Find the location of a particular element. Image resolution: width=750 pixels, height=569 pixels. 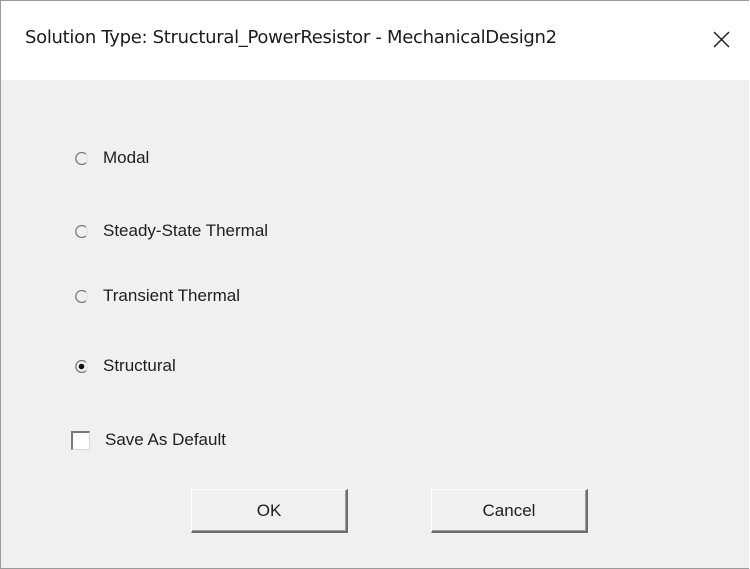

radio-option-structural: Structural is located at coordinates (125, 366).